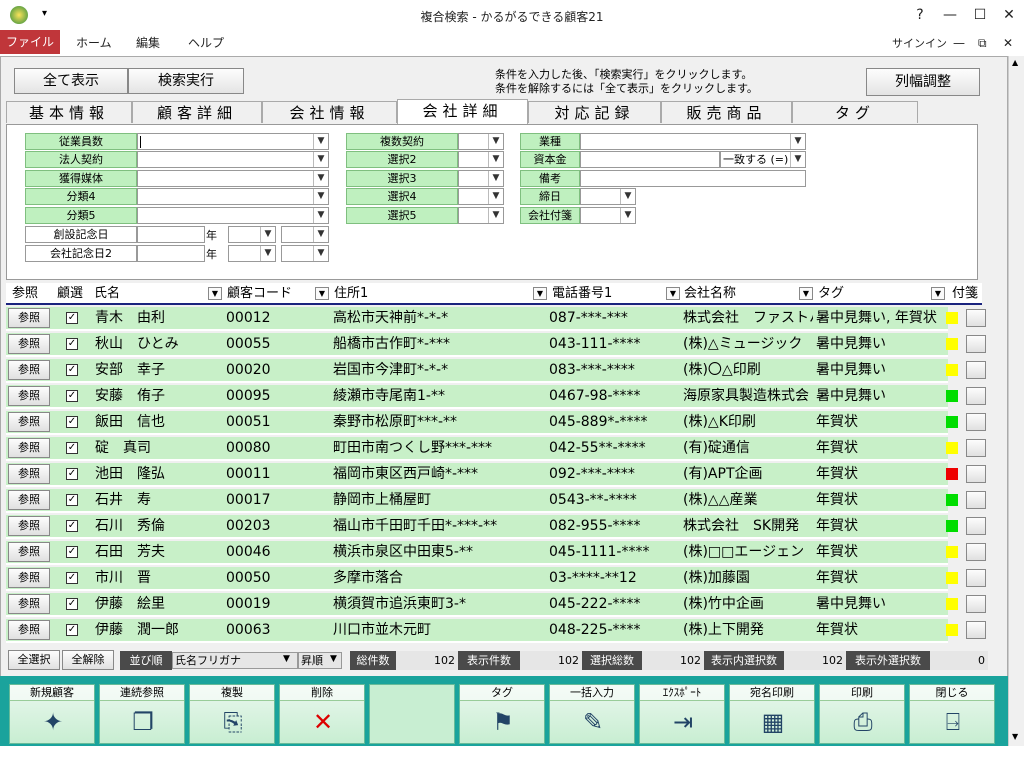  I want to click on capital-input, so click(650, 159).